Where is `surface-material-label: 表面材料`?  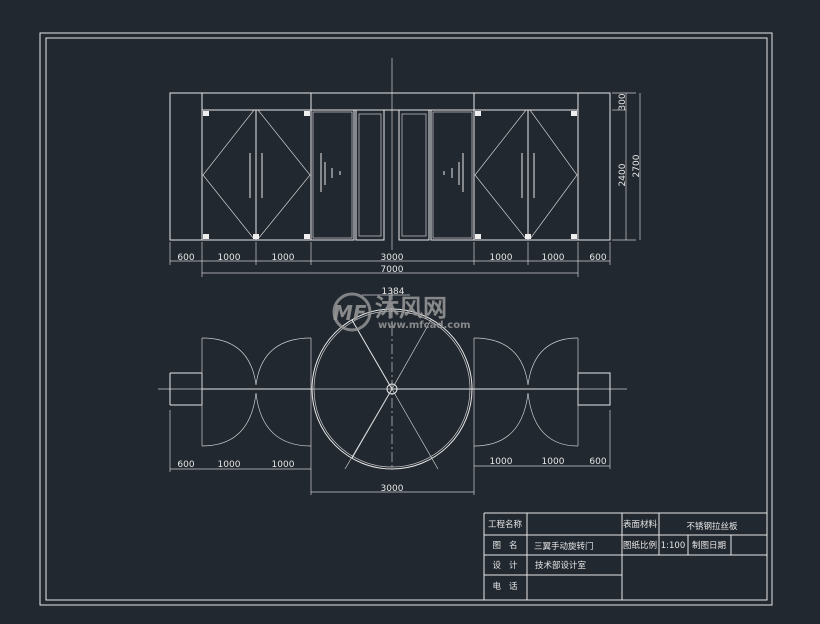 surface-material-label: 表面材料 is located at coordinates (640, 524).